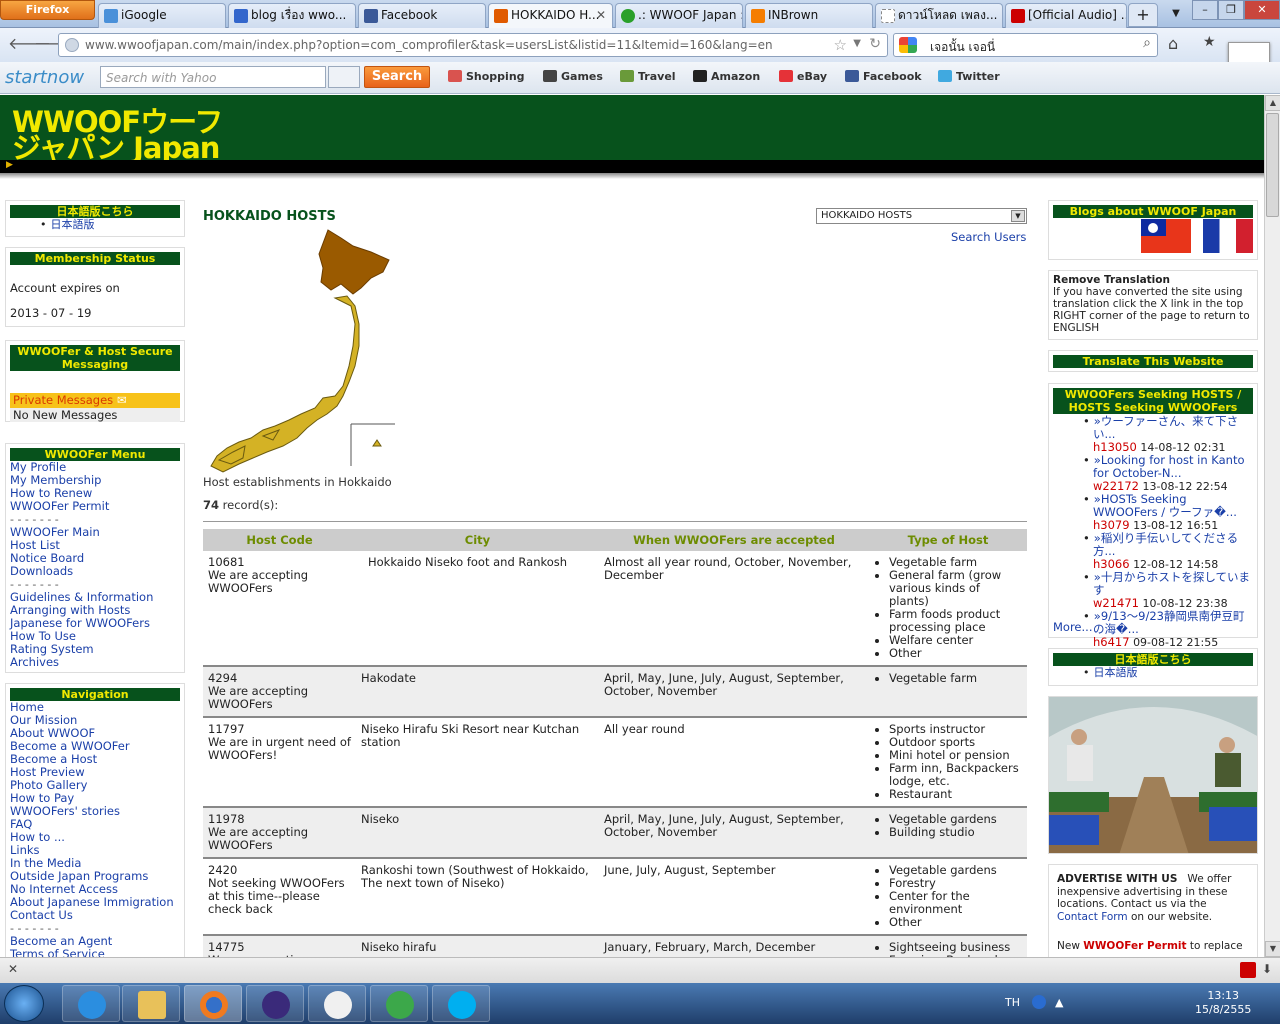  I want to click on toolbar-link-games: Games, so click(573, 76).